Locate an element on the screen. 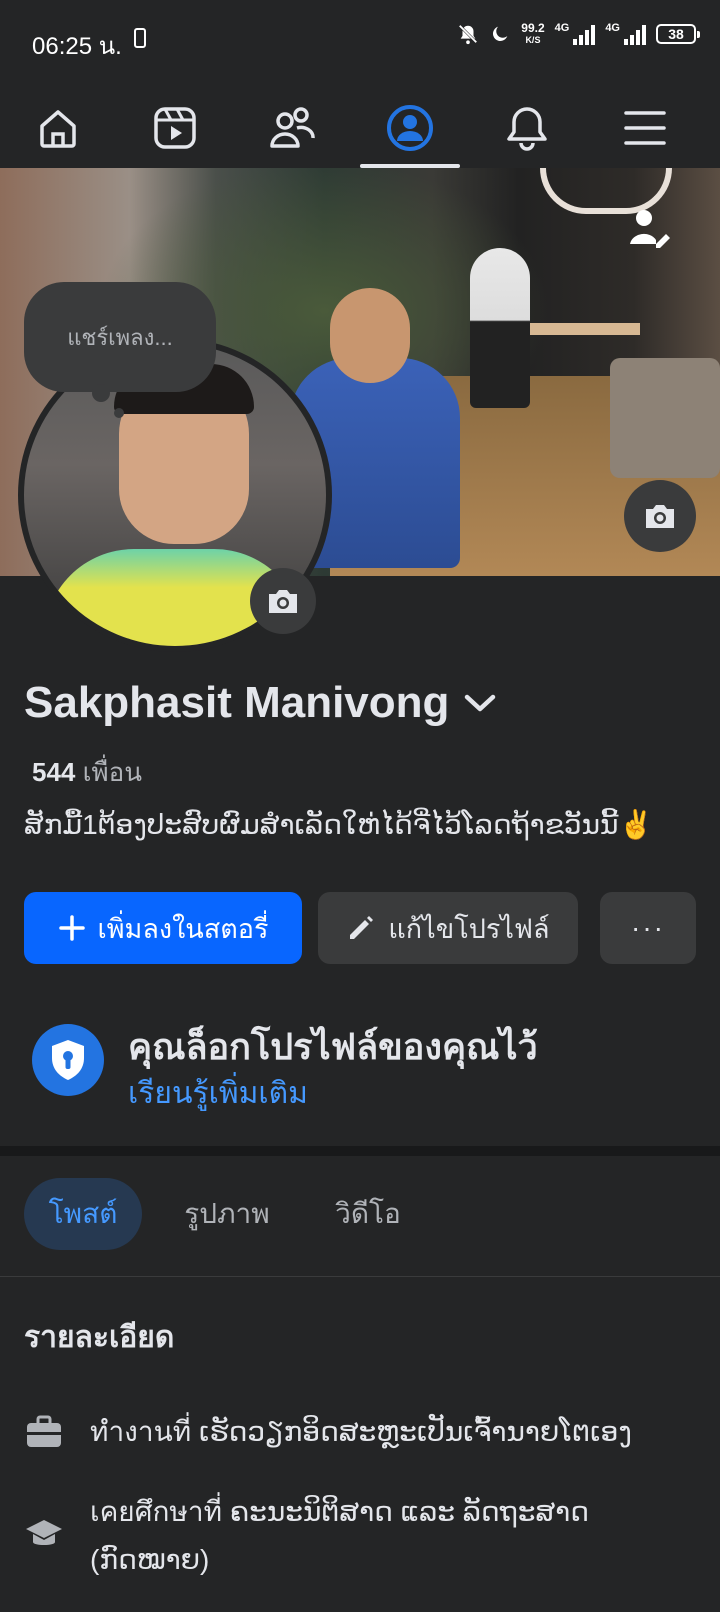 The width and height of the screenshot is (720, 1612). tab-videos-label: วิดีโอ is located at coordinates (368, 1213).